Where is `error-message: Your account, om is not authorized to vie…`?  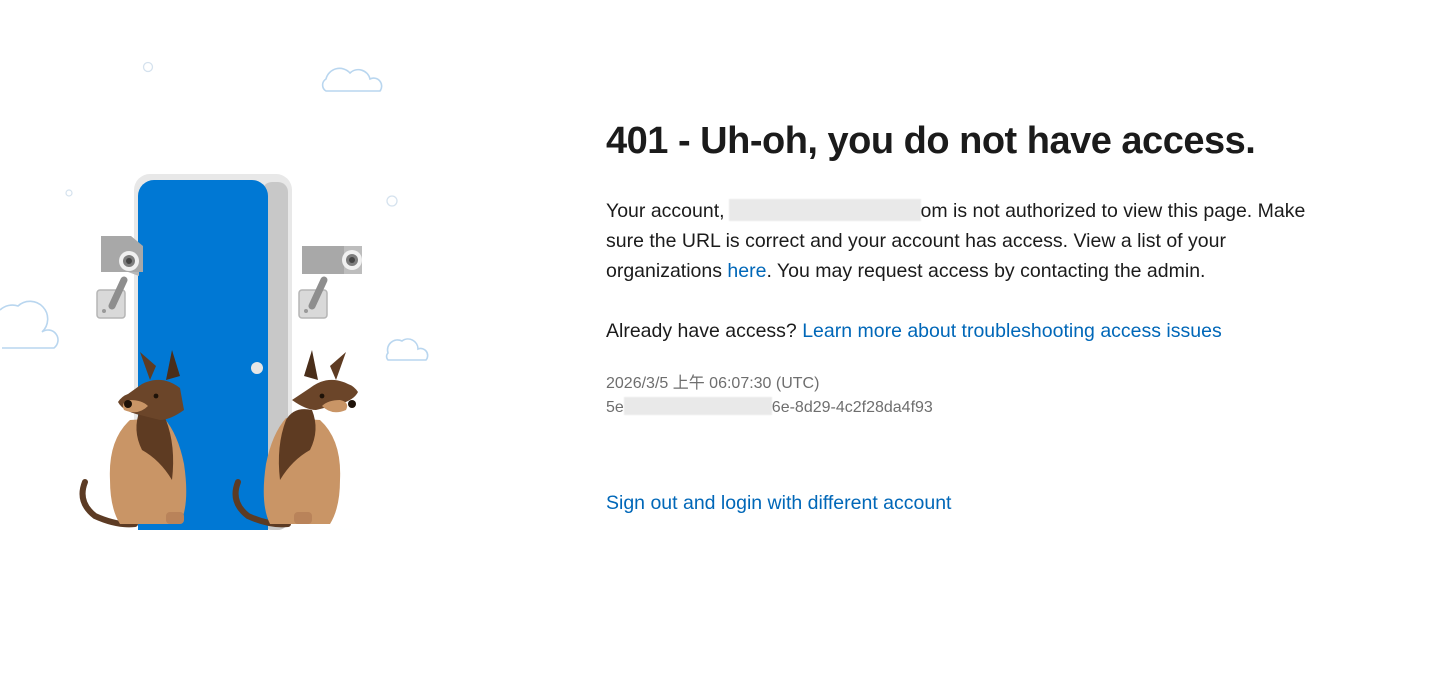 error-message: Your account, om is not authorized to vie… is located at coordinates (976, 241).